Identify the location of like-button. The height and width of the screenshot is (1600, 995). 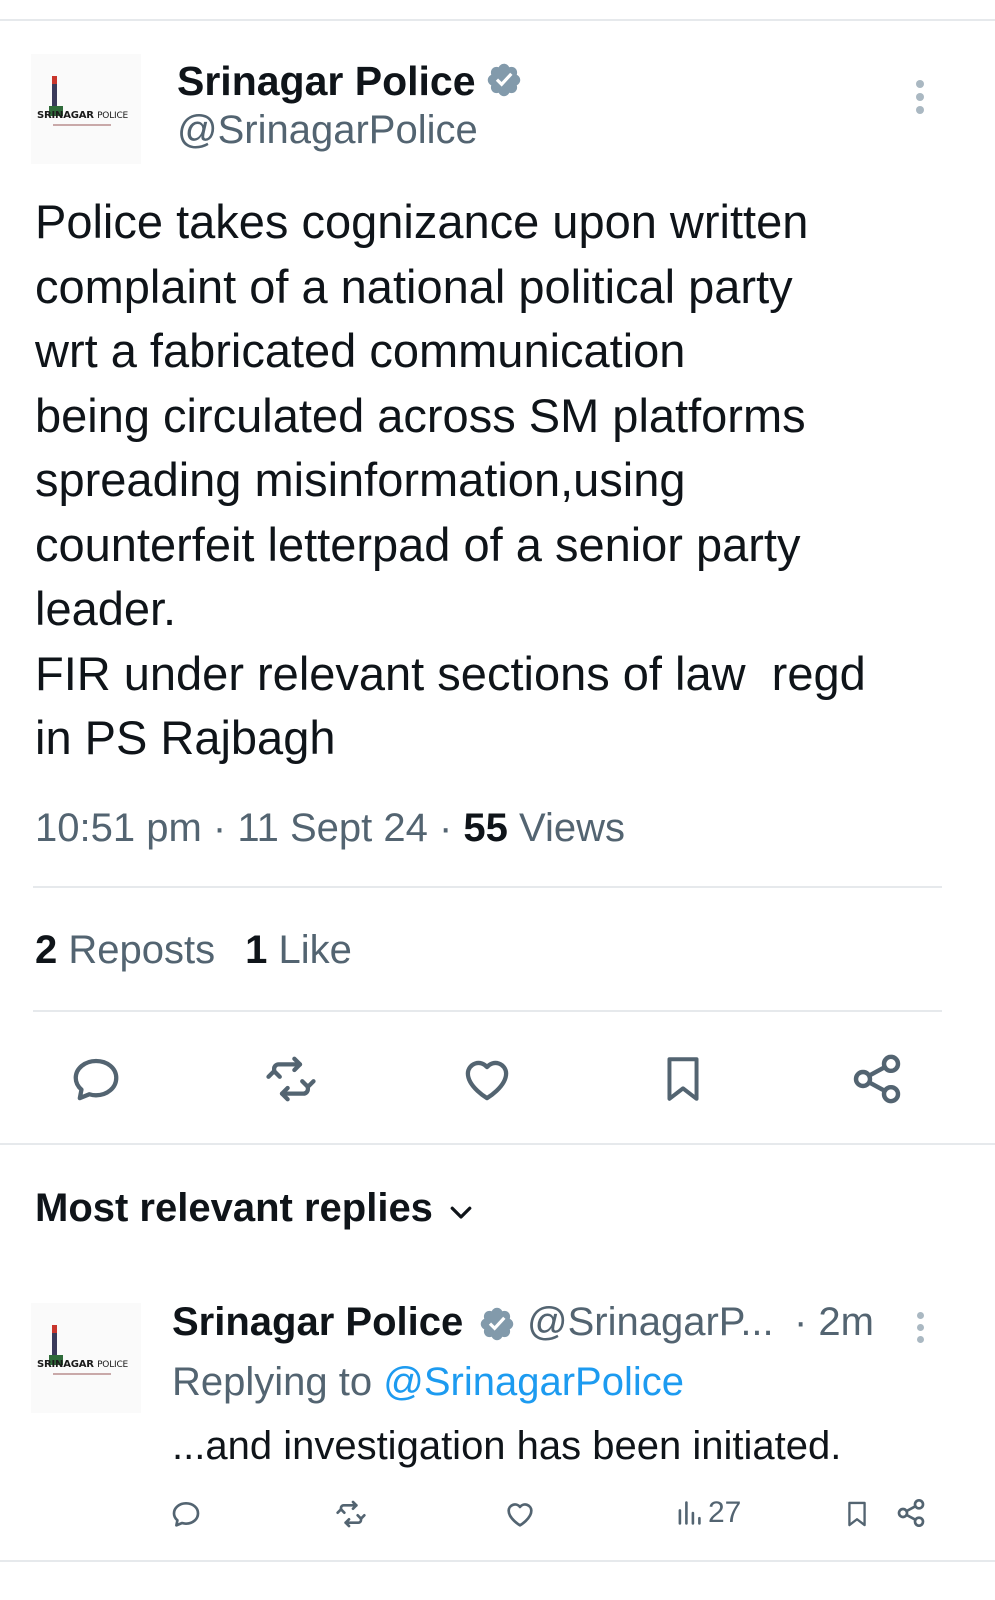
(487, 1079).